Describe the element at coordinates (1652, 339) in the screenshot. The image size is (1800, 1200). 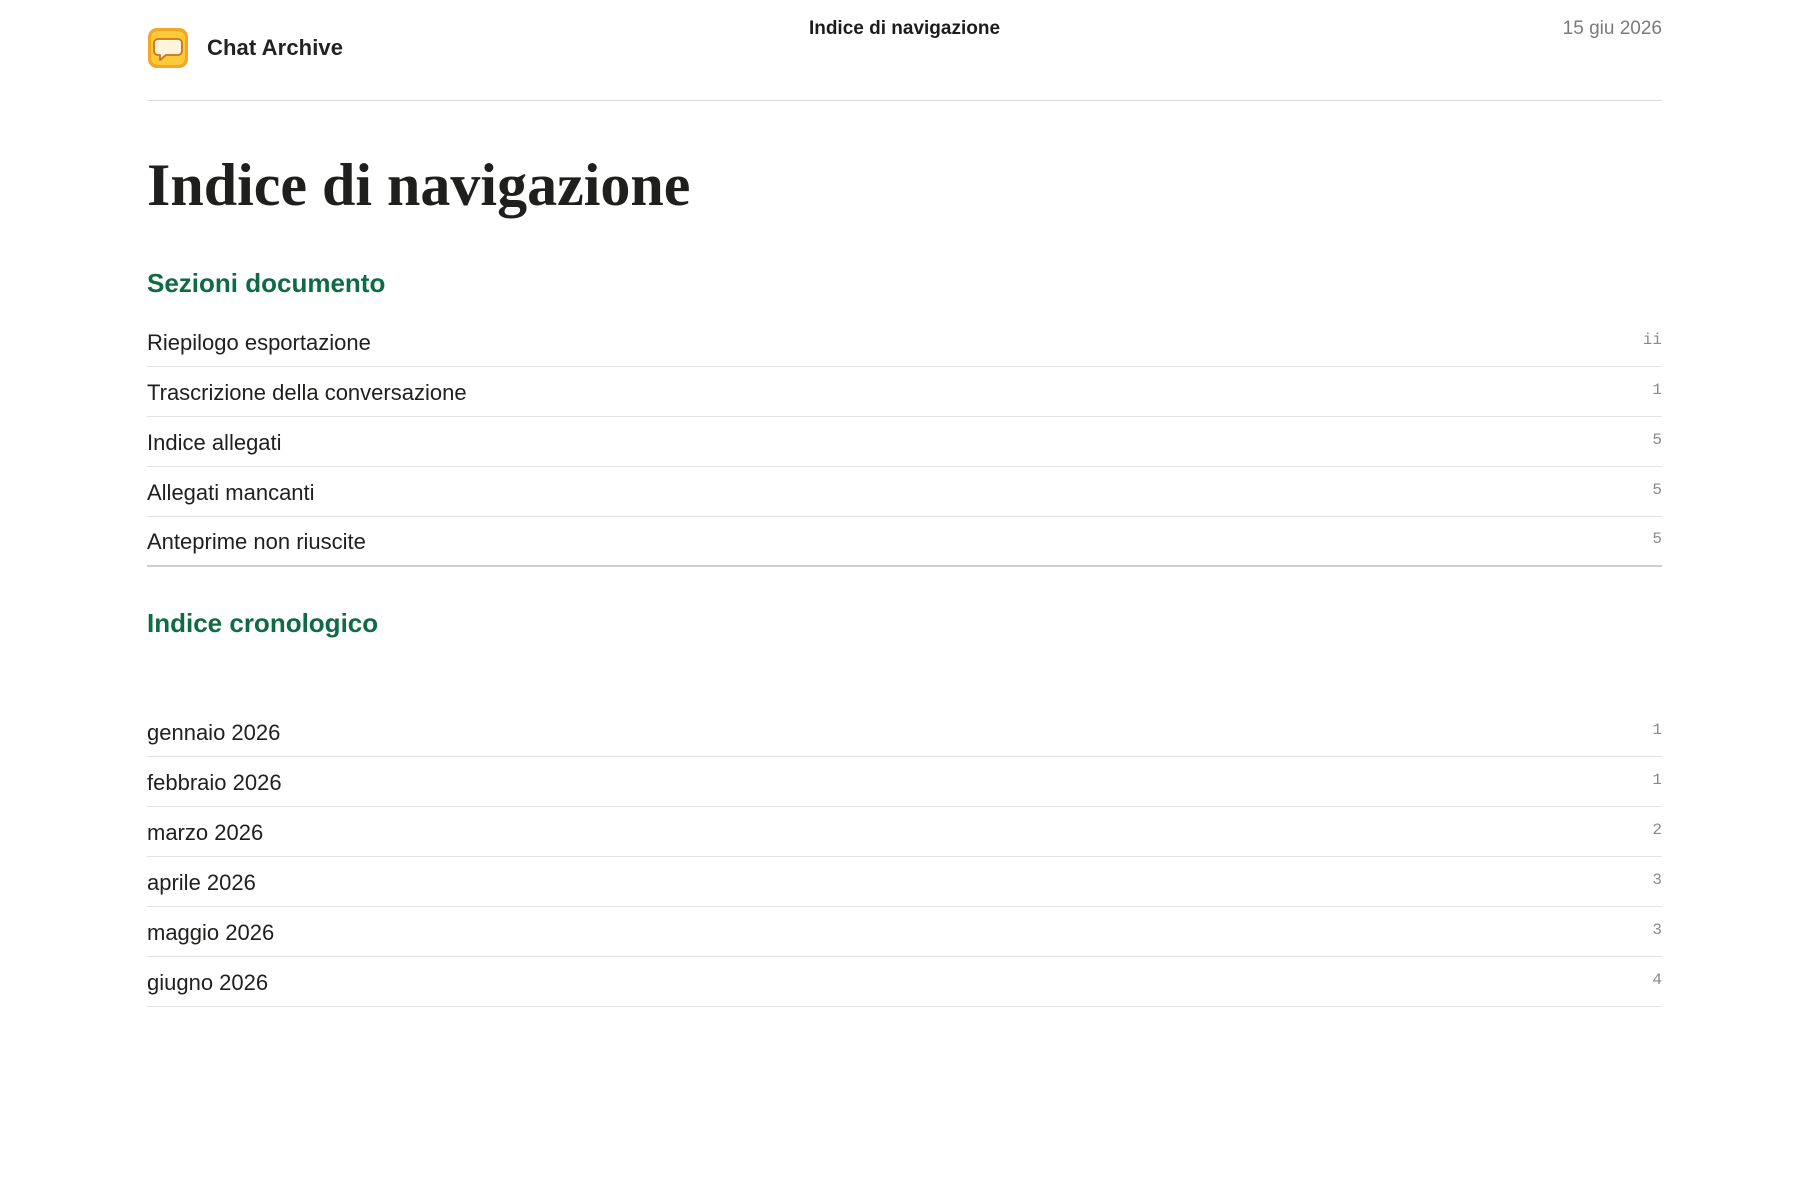
I see `toc-page-number: ii` at that location.